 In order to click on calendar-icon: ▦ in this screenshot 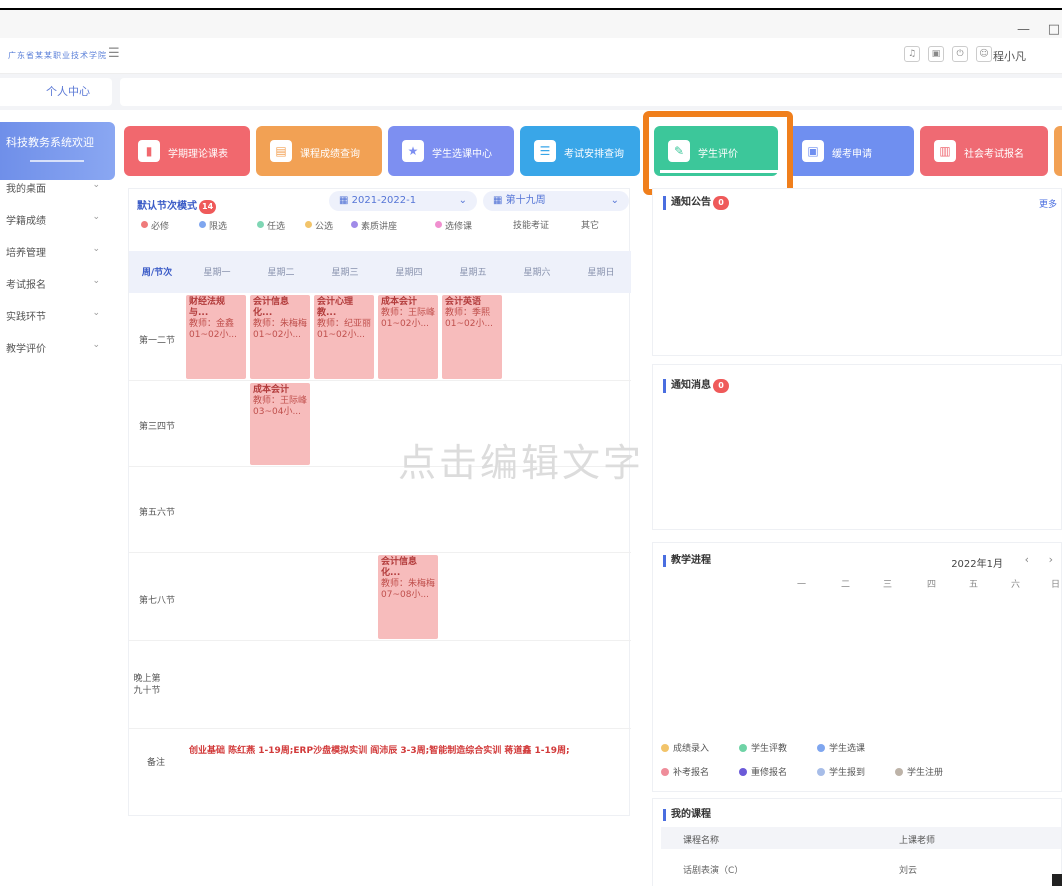, I will do `click(499, 200)`.